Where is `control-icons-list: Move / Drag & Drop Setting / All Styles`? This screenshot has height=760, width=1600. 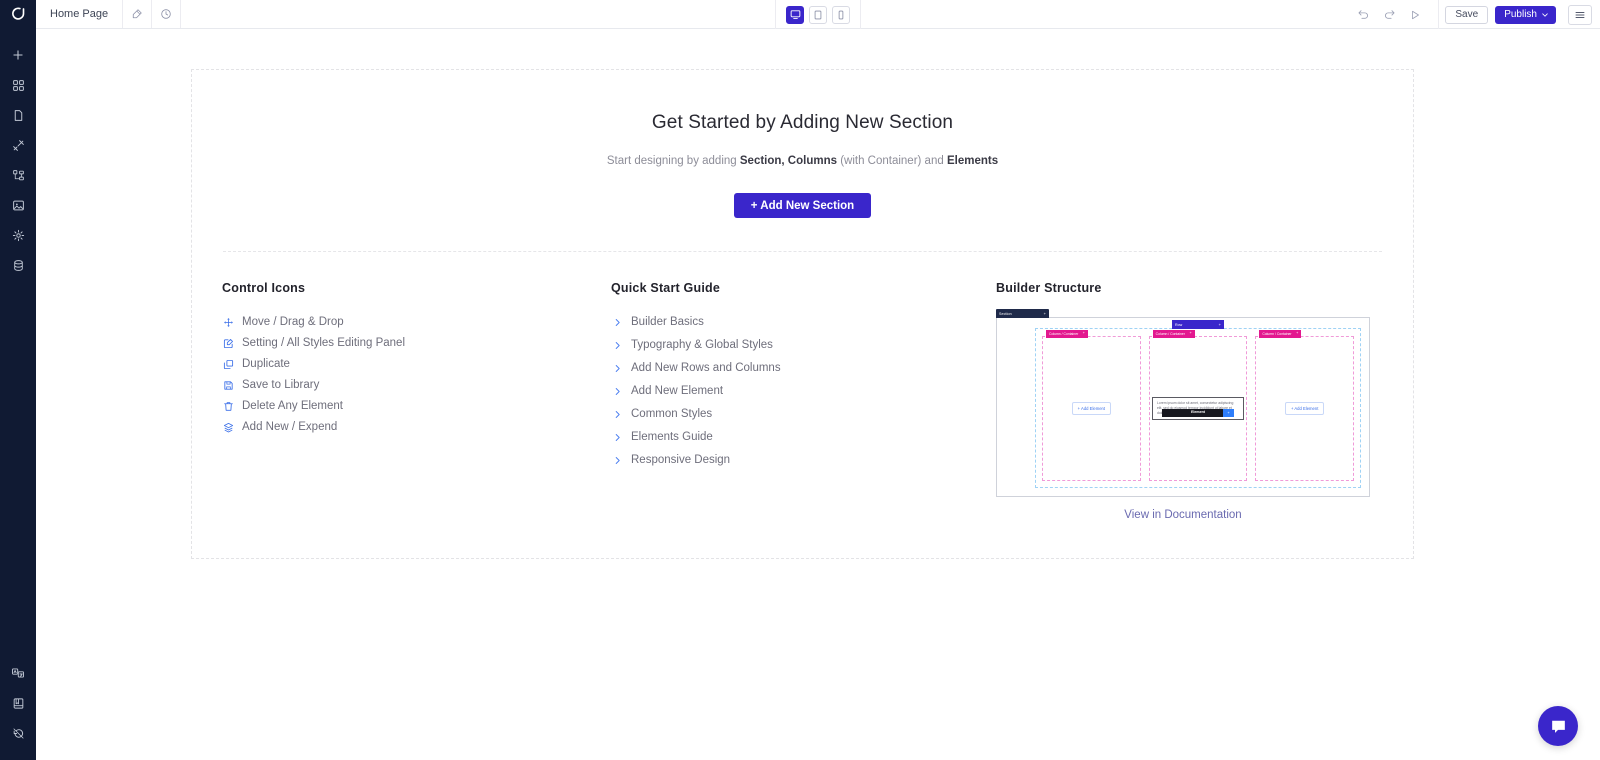 control-icons-list: Move / Drag & Drop Setting / All Styles is located at coordinates (416, 374).